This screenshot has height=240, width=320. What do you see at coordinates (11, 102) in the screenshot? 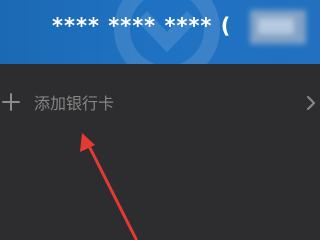
I see `plus-icon` at bounding box center [11, 102].